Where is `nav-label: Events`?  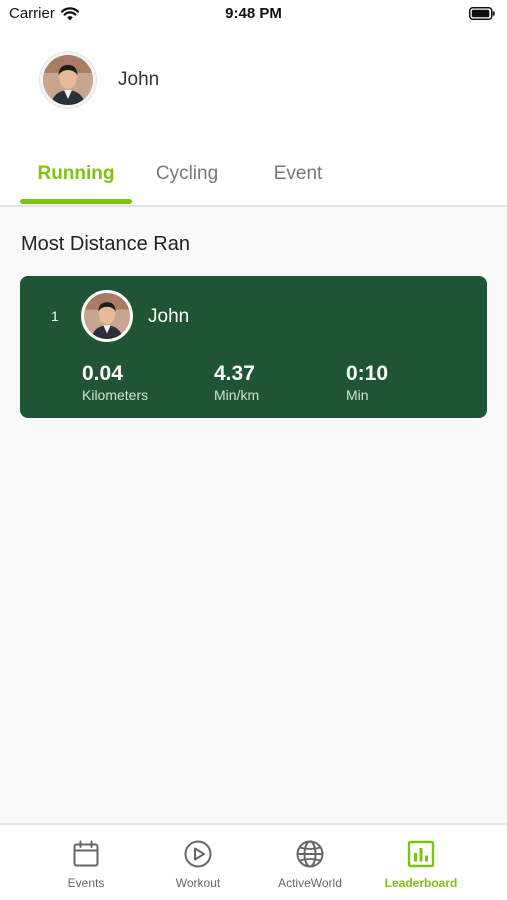
nav-label: Events is located at coordinates (86, 883).